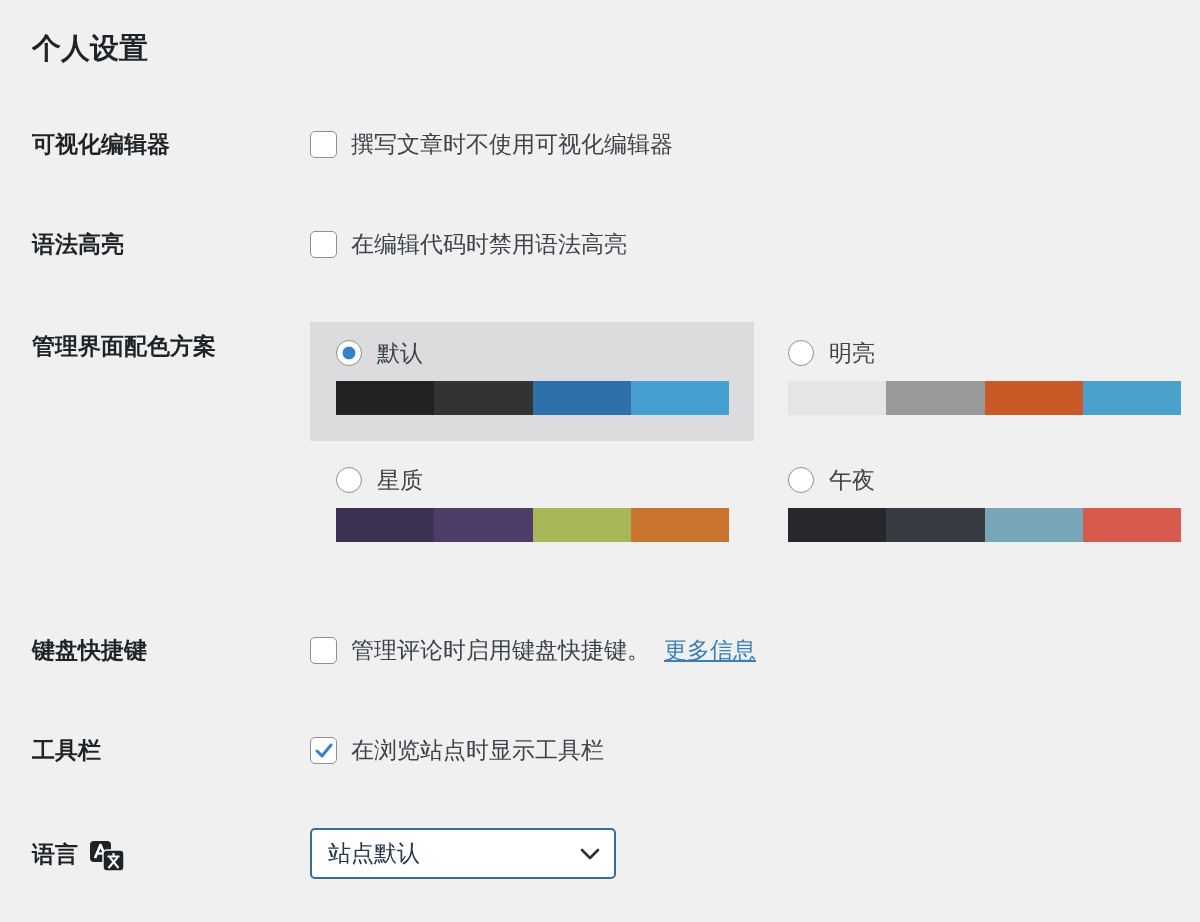 The image size is (1200, 922). I want to click on scheme-name: 午夜, so click(852, 480).